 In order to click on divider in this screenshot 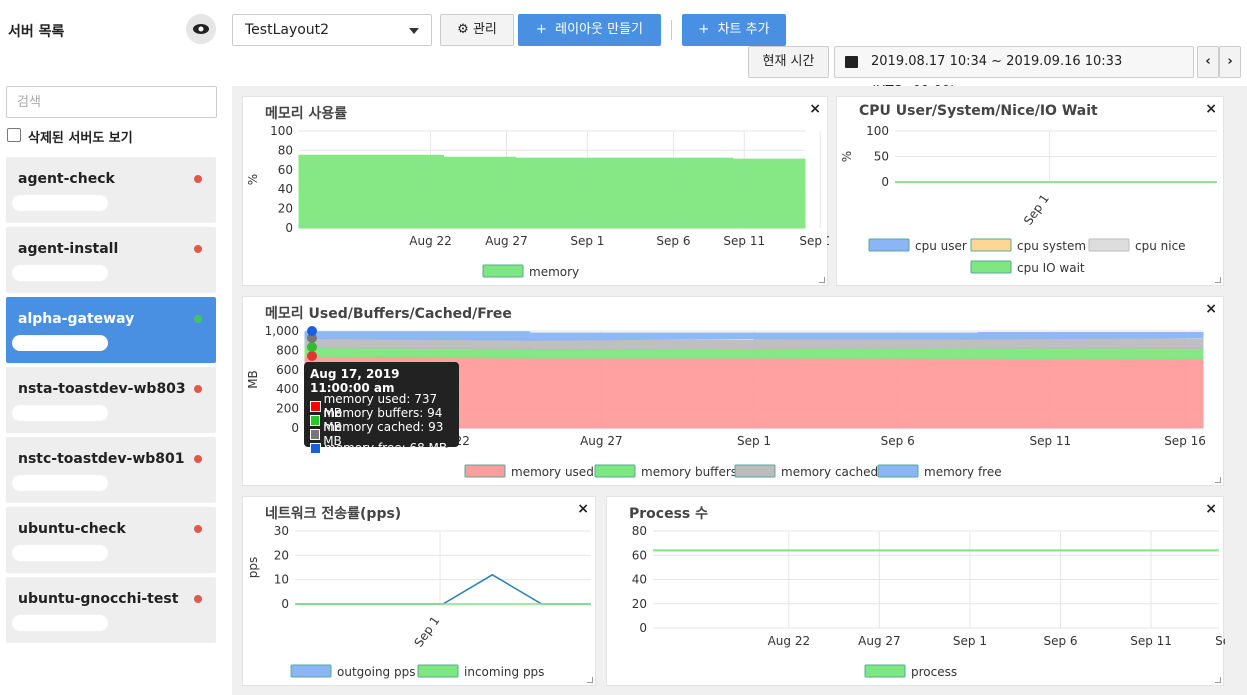, I will do `click(671, 30)`.